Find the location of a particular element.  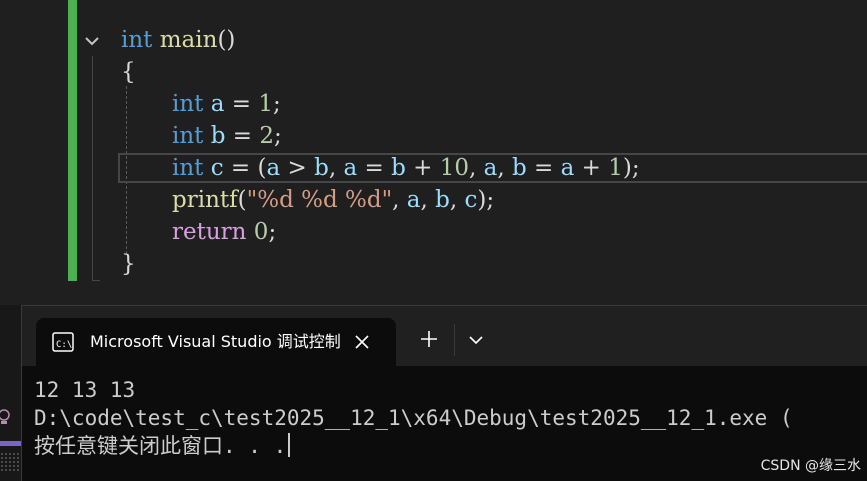

variable-b: b is located at coordinates (218, 136).